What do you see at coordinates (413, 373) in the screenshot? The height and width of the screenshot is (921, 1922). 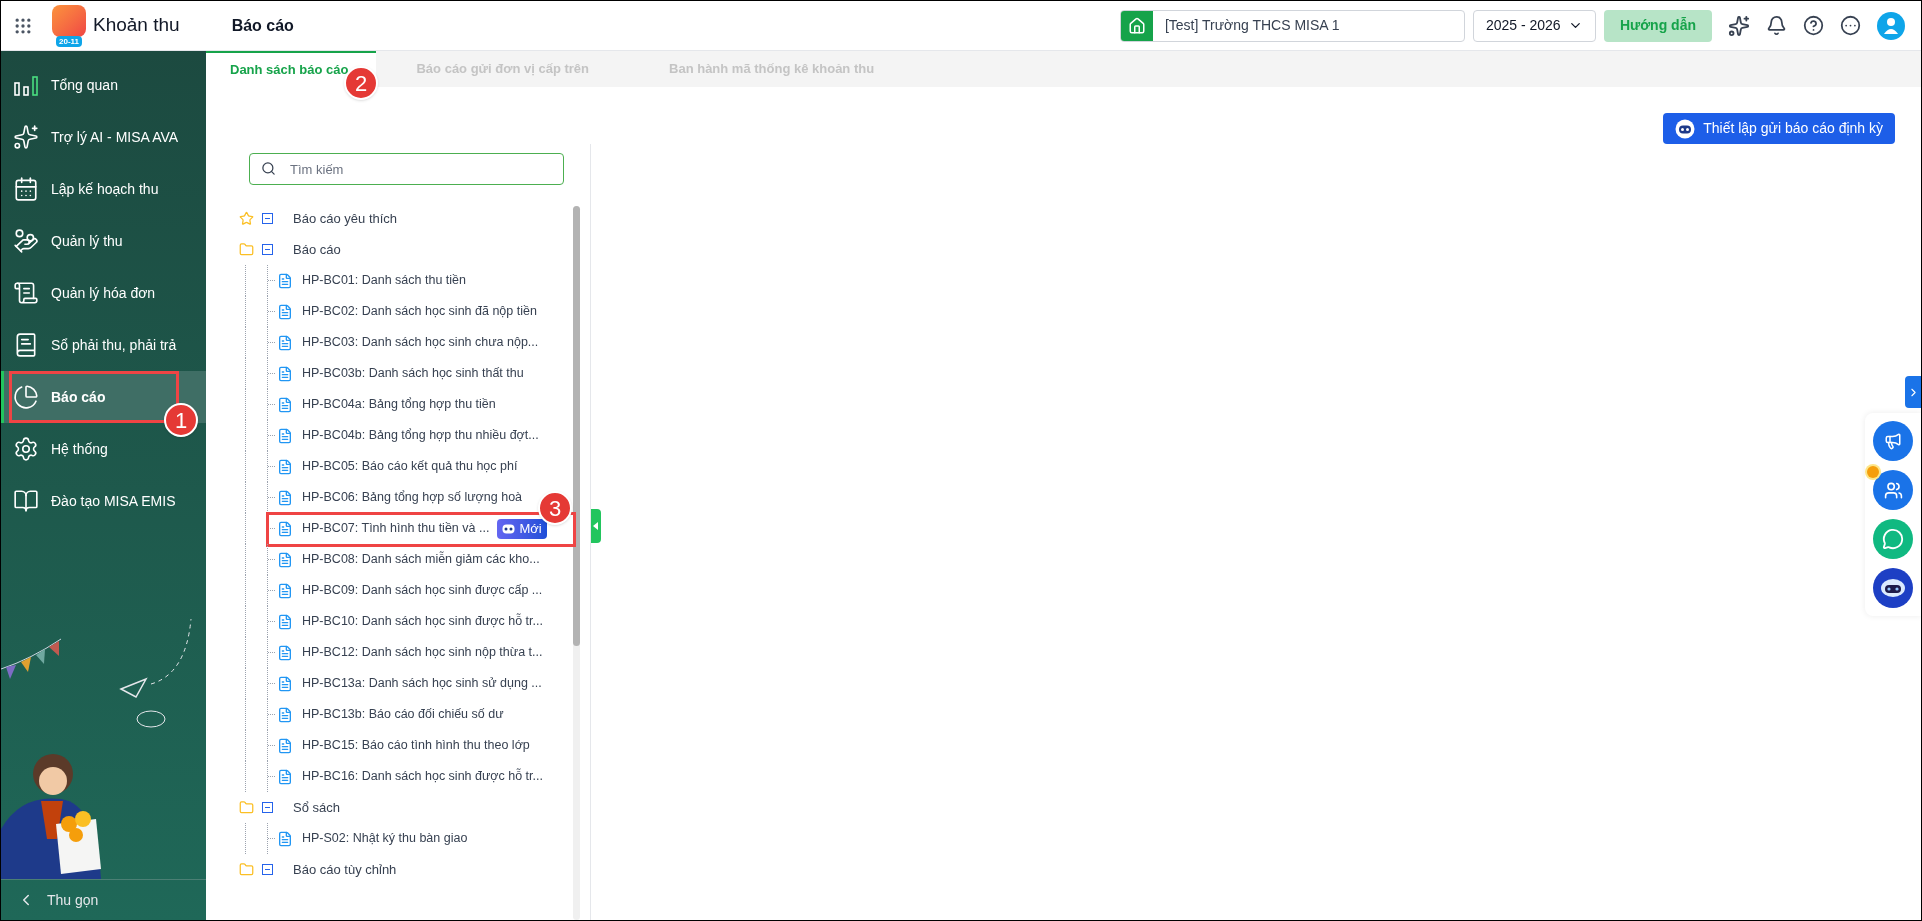 I see `report-item: HP-BC03b: Danh sách học sinh thất thu` at bounding box center [413, 373].